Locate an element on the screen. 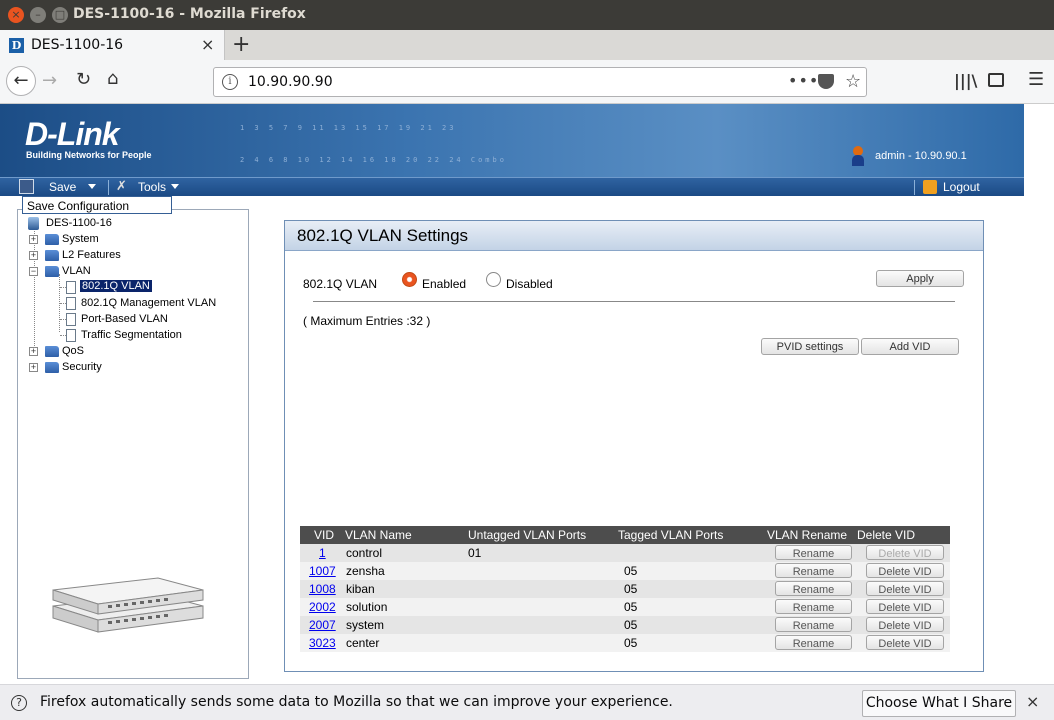 This screenshot has height=720, width=1054. window-titlebar: × – □ DES-1100-16 - Mozilla Firefox is located at coordinates (527, 15).